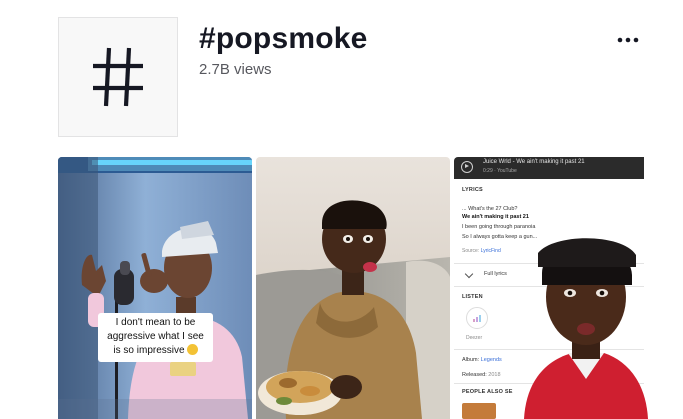  I want to click on caption-line-text: is so impressive, so click(149, 350).